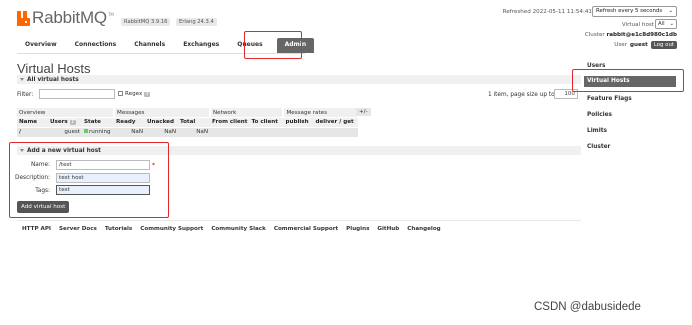  Describe the element at coordinates (587, 307) in the screenshot. I see `csdn-watermark: CSDN @dabusidede` at that location.